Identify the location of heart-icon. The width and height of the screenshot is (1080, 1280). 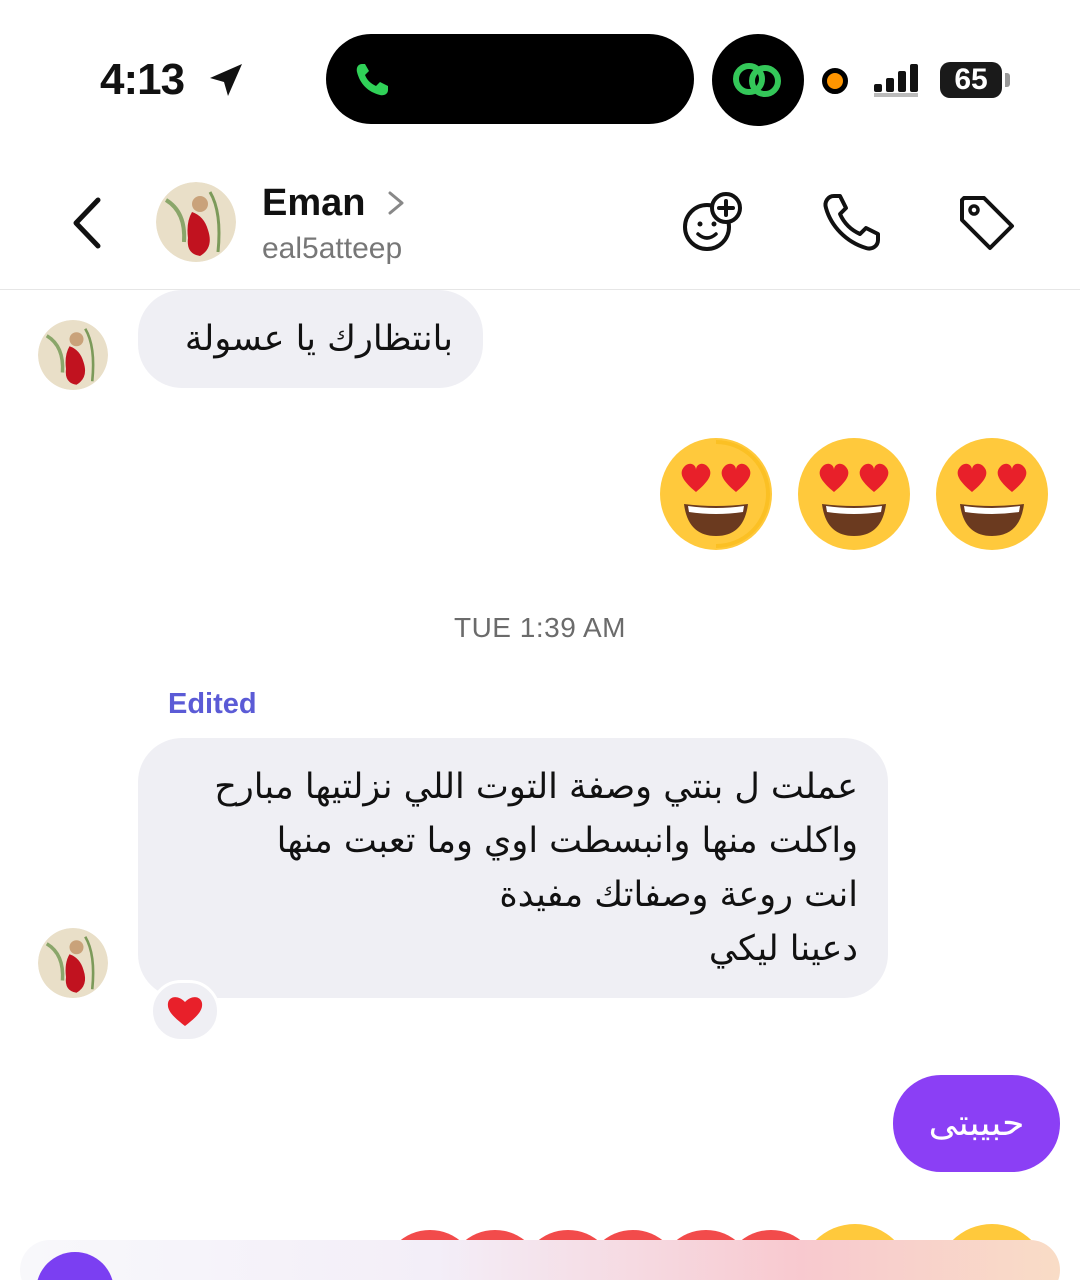
(185, 1011).